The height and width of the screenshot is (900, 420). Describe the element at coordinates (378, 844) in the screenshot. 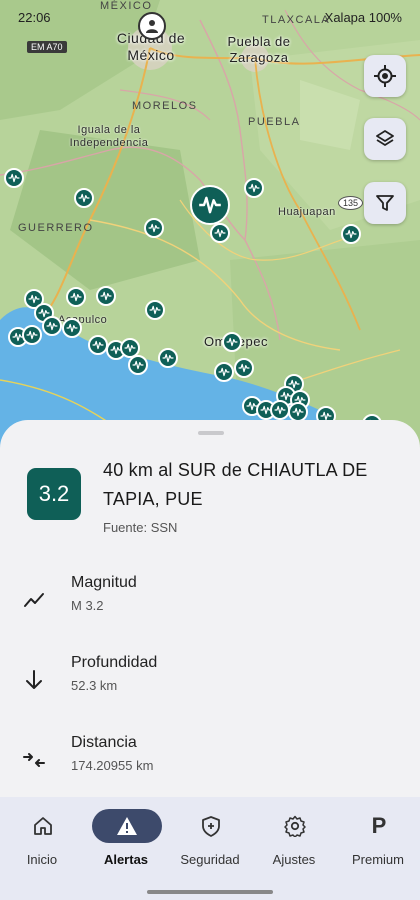

I see `nav-item-premium: P Premium` at that location.